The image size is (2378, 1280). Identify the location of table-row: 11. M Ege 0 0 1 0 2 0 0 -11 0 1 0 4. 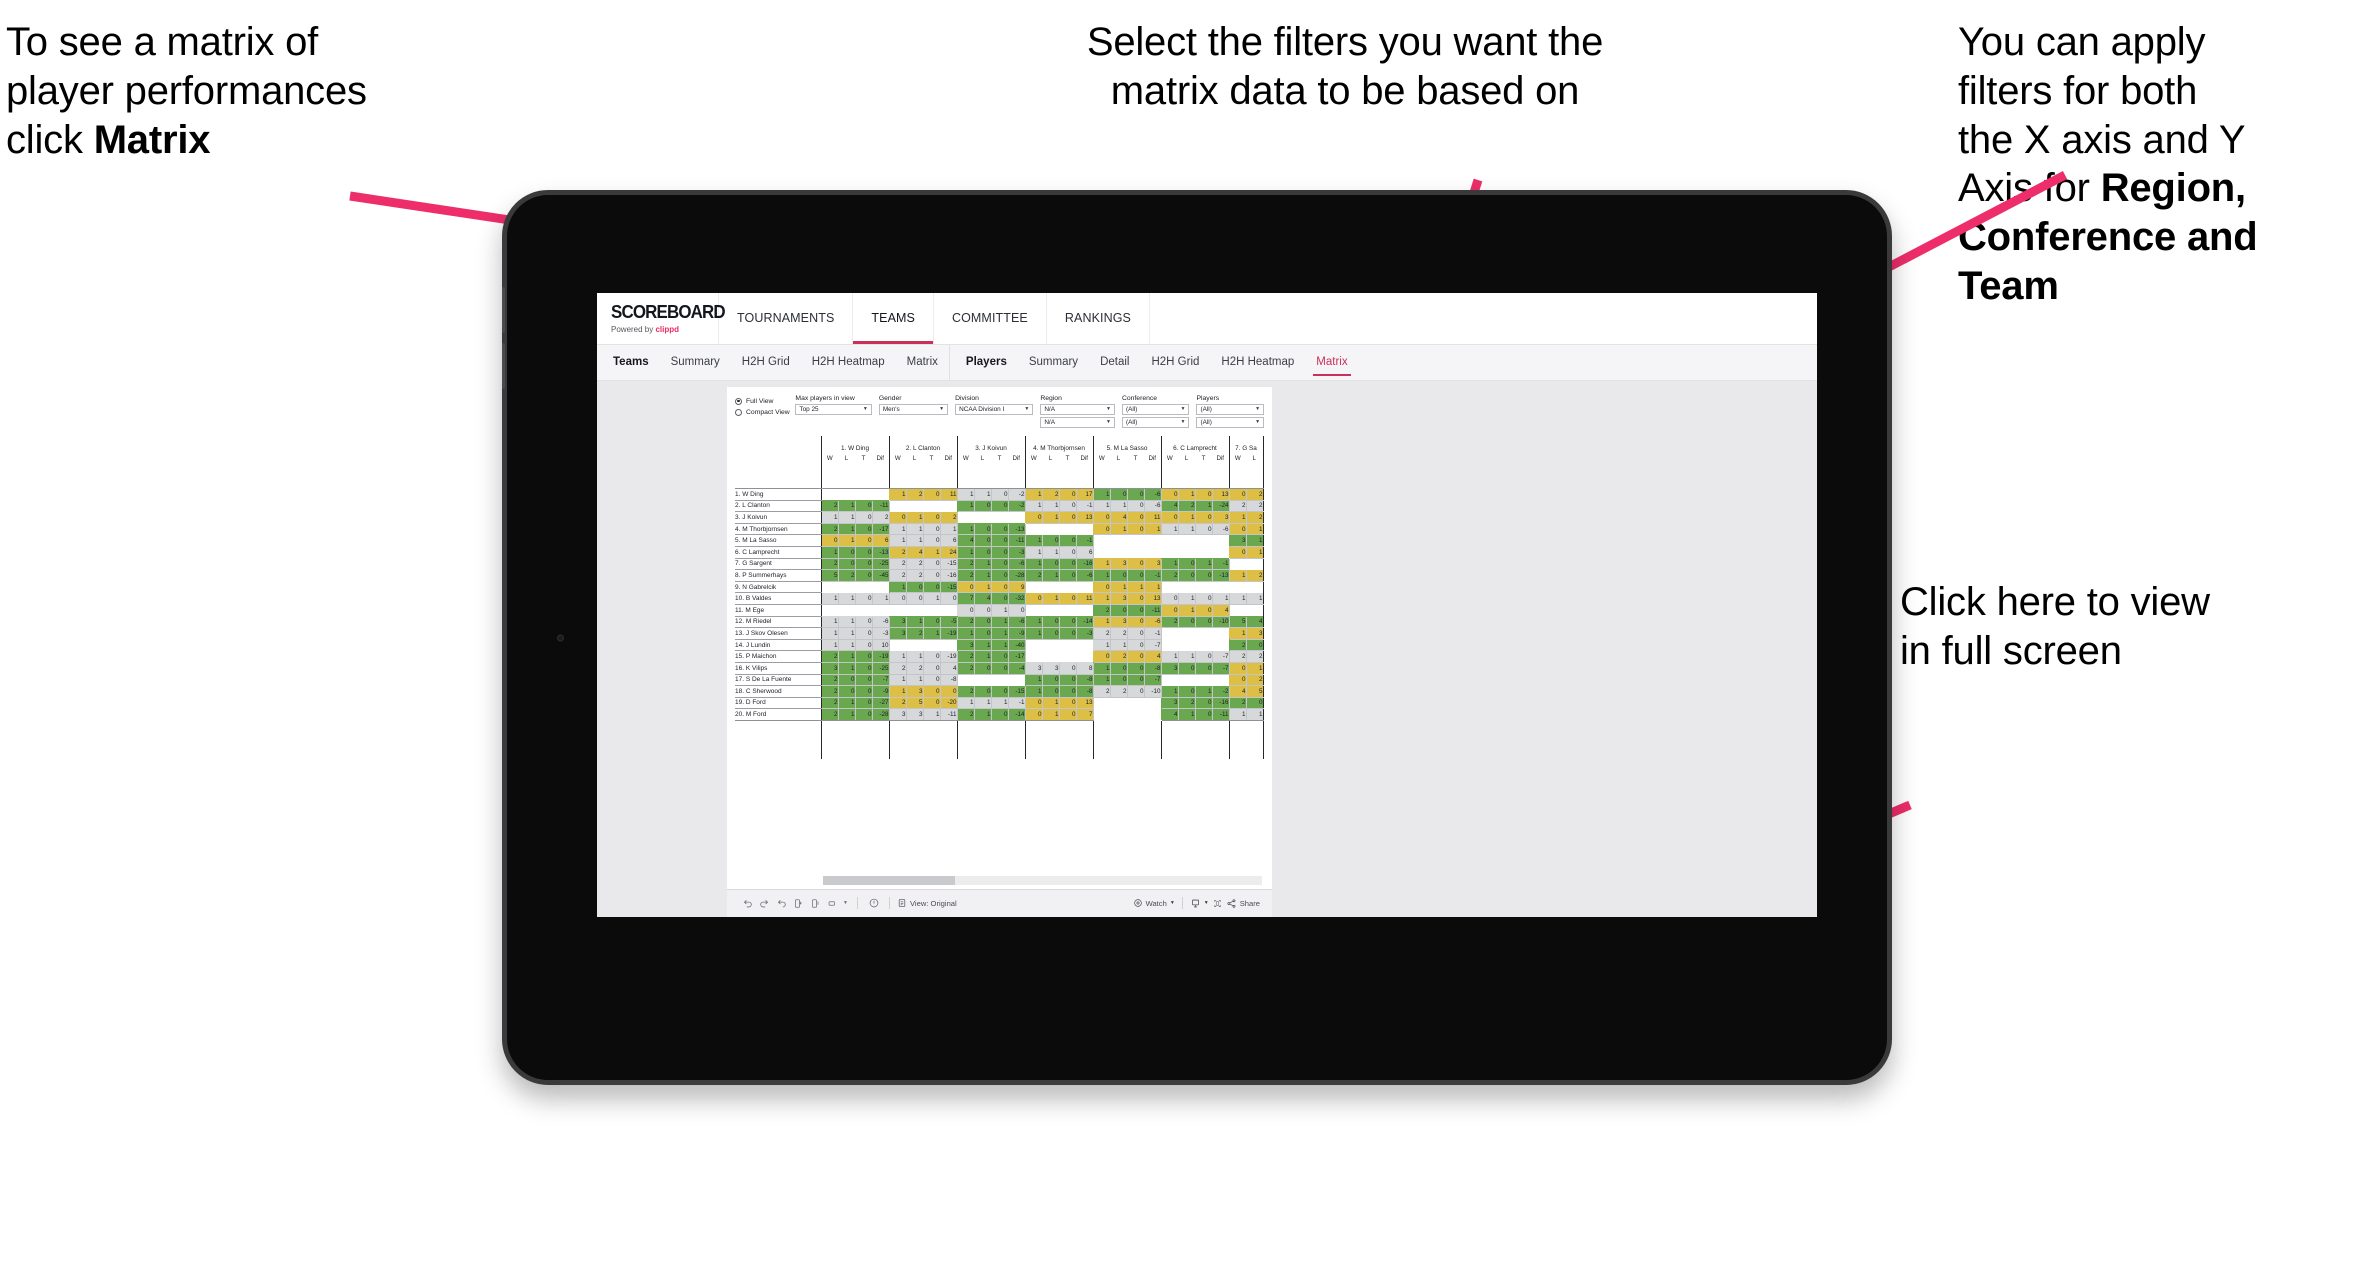
(999, 610).